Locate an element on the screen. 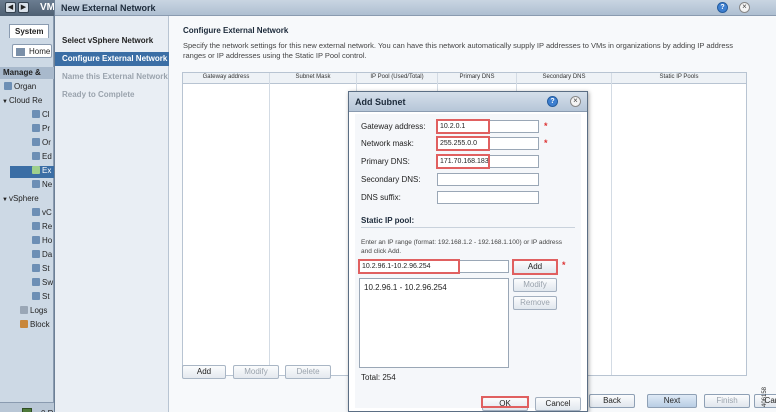  column-primary-dns: Primary DNS is located at coordinates (477, 77).